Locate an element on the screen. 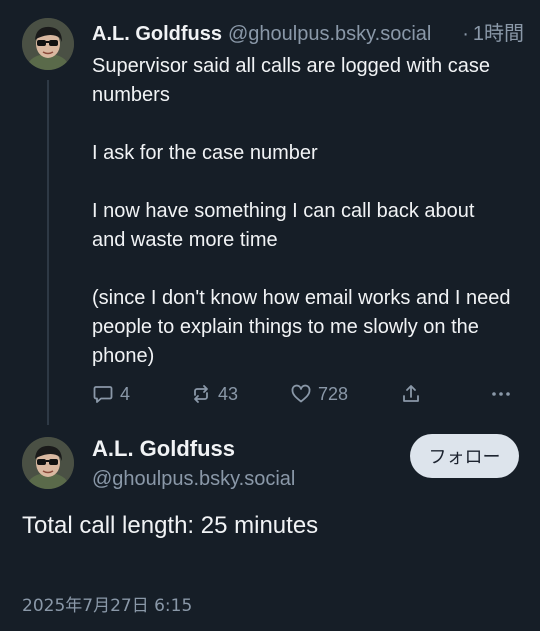  follow-button: フォロー is located at coordinates (464, 456).